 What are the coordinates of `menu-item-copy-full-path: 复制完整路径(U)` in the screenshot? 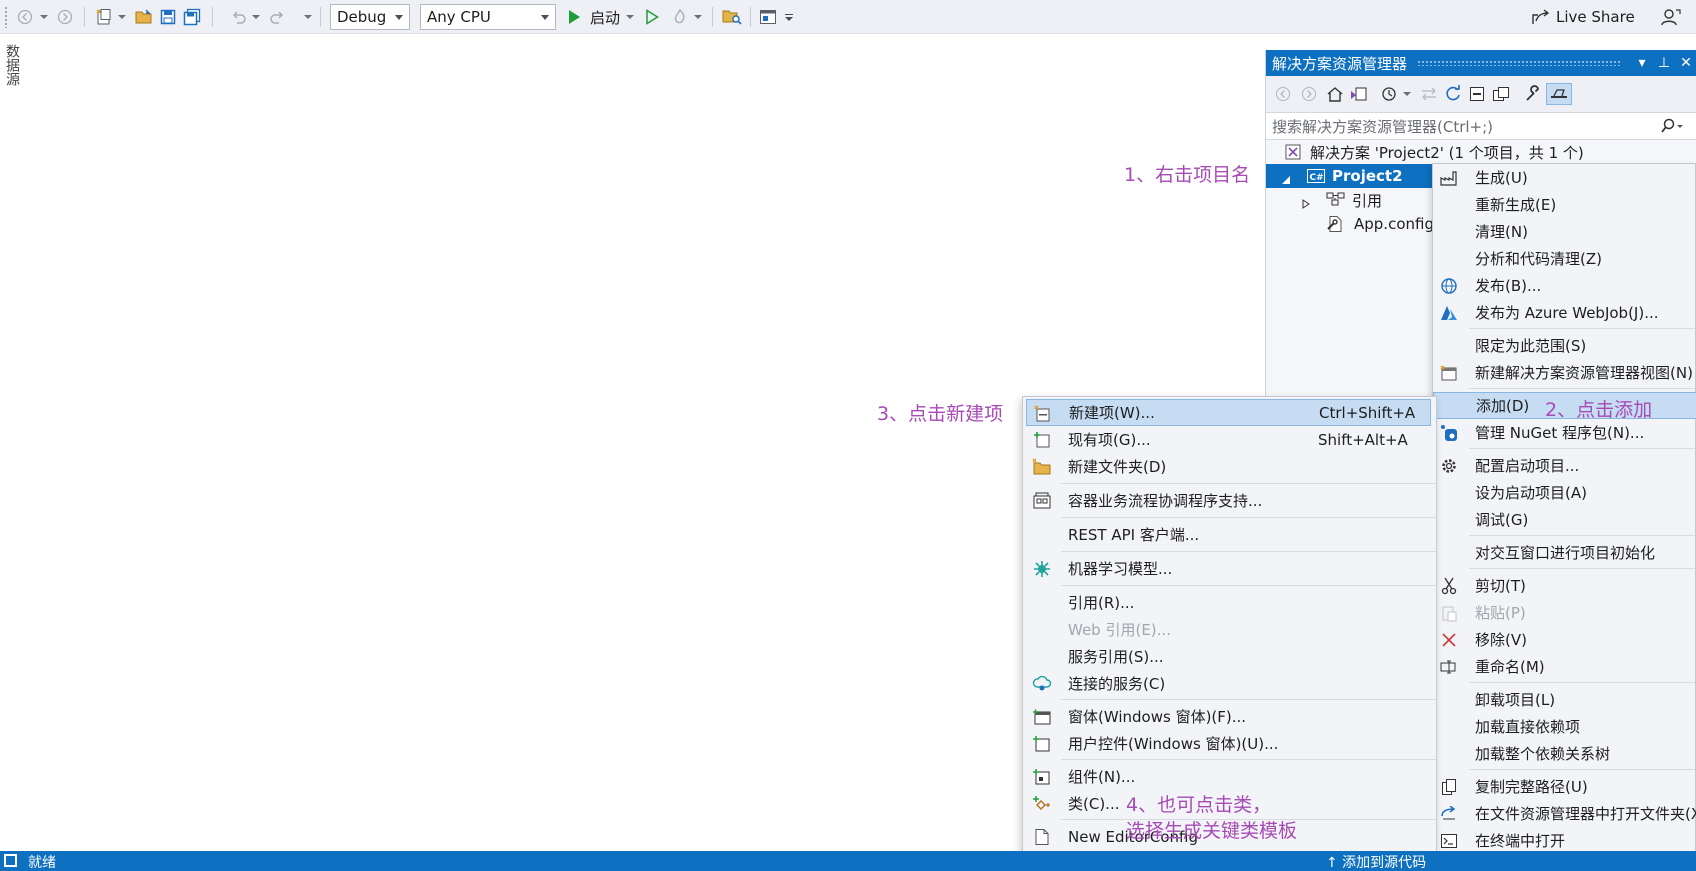 It's located at (1564, 786).